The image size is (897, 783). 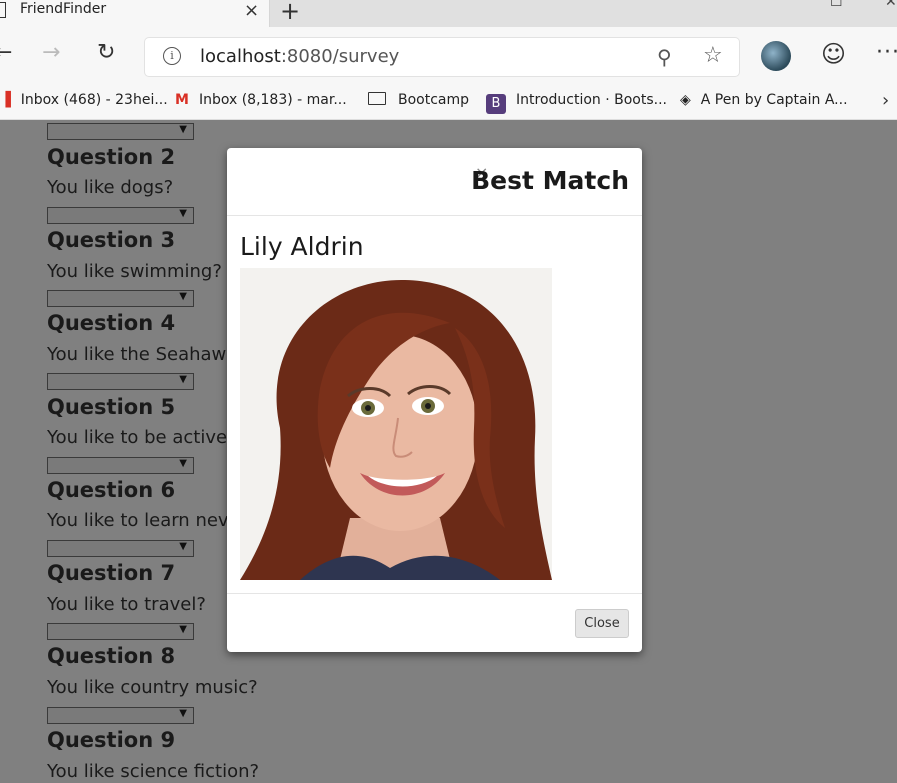 What do you see at coordinates (110, 187) in the screenshot?
I see `question-text: You like dogs?` at bounding box center [110, 187].